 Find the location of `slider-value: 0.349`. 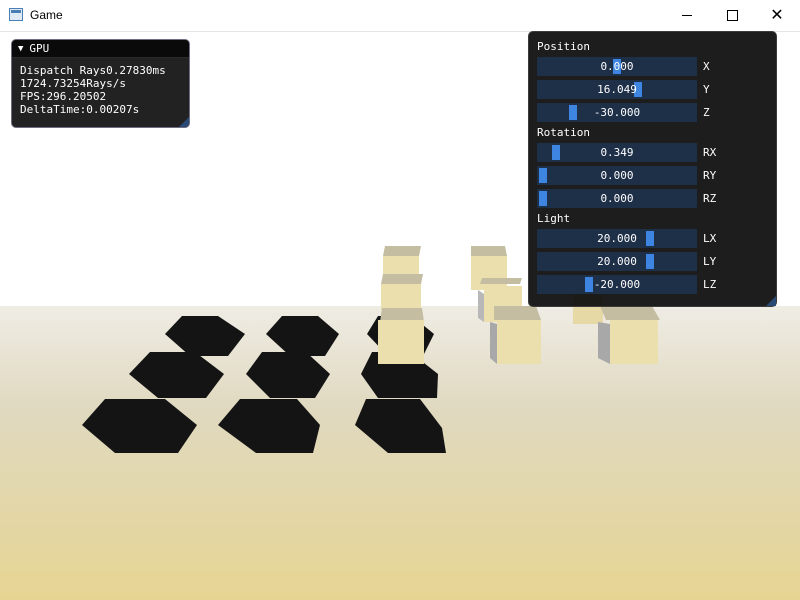

slider-value: 0.349 is located at coordinates (617, 152).